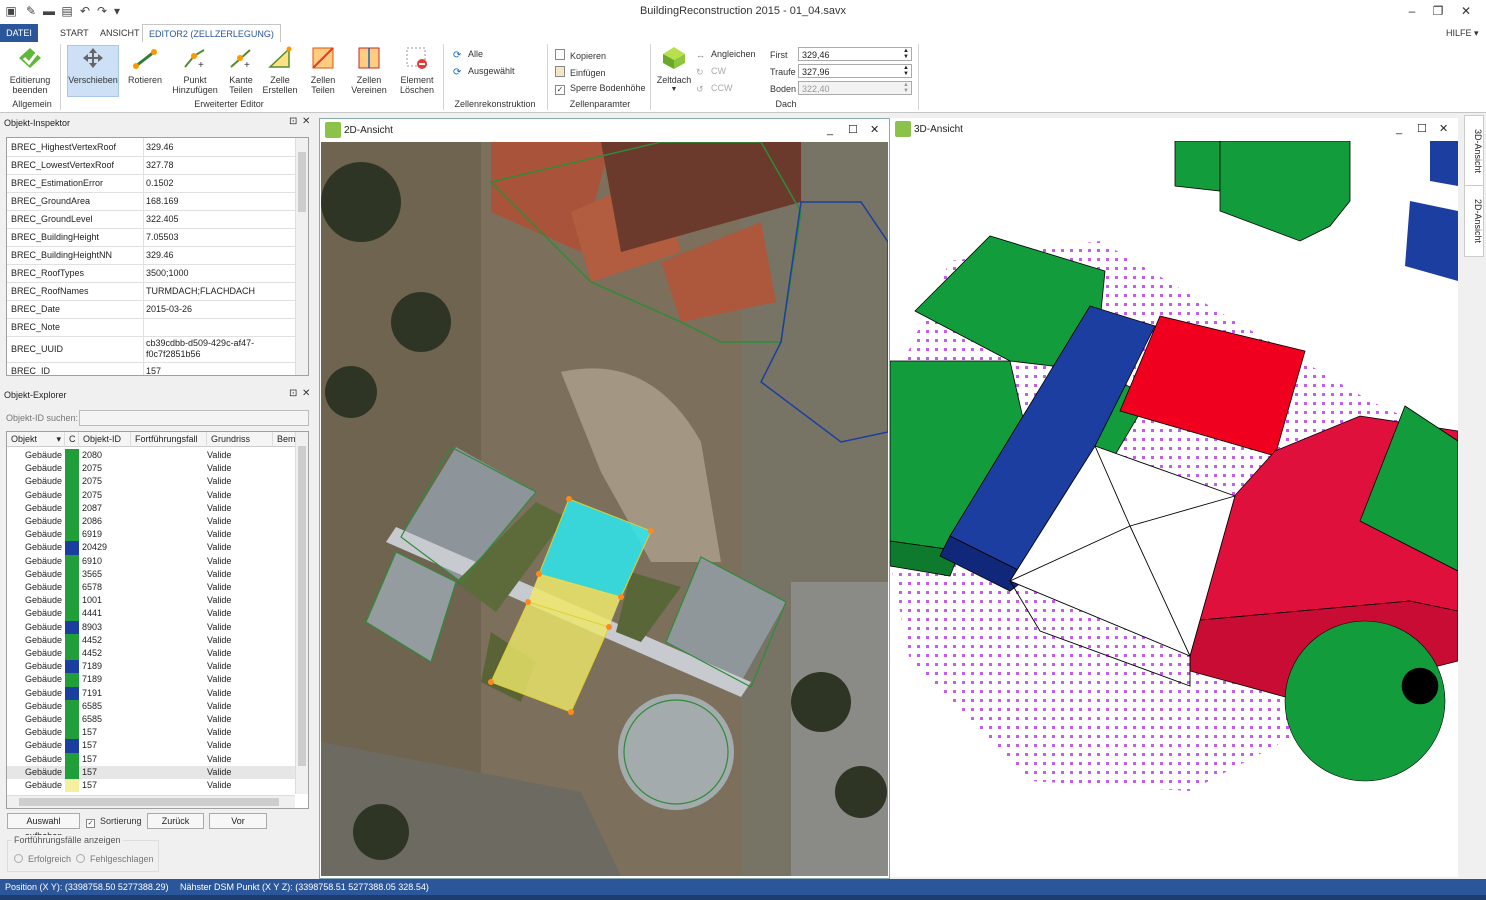 Image resolution: width=1486 pixels, height=900 pixels. What do you see at coordinates (369, 70) in the screenshot?
I see `merge-cells-button: Zellen Vereinen` at bounding box center [369, 70].